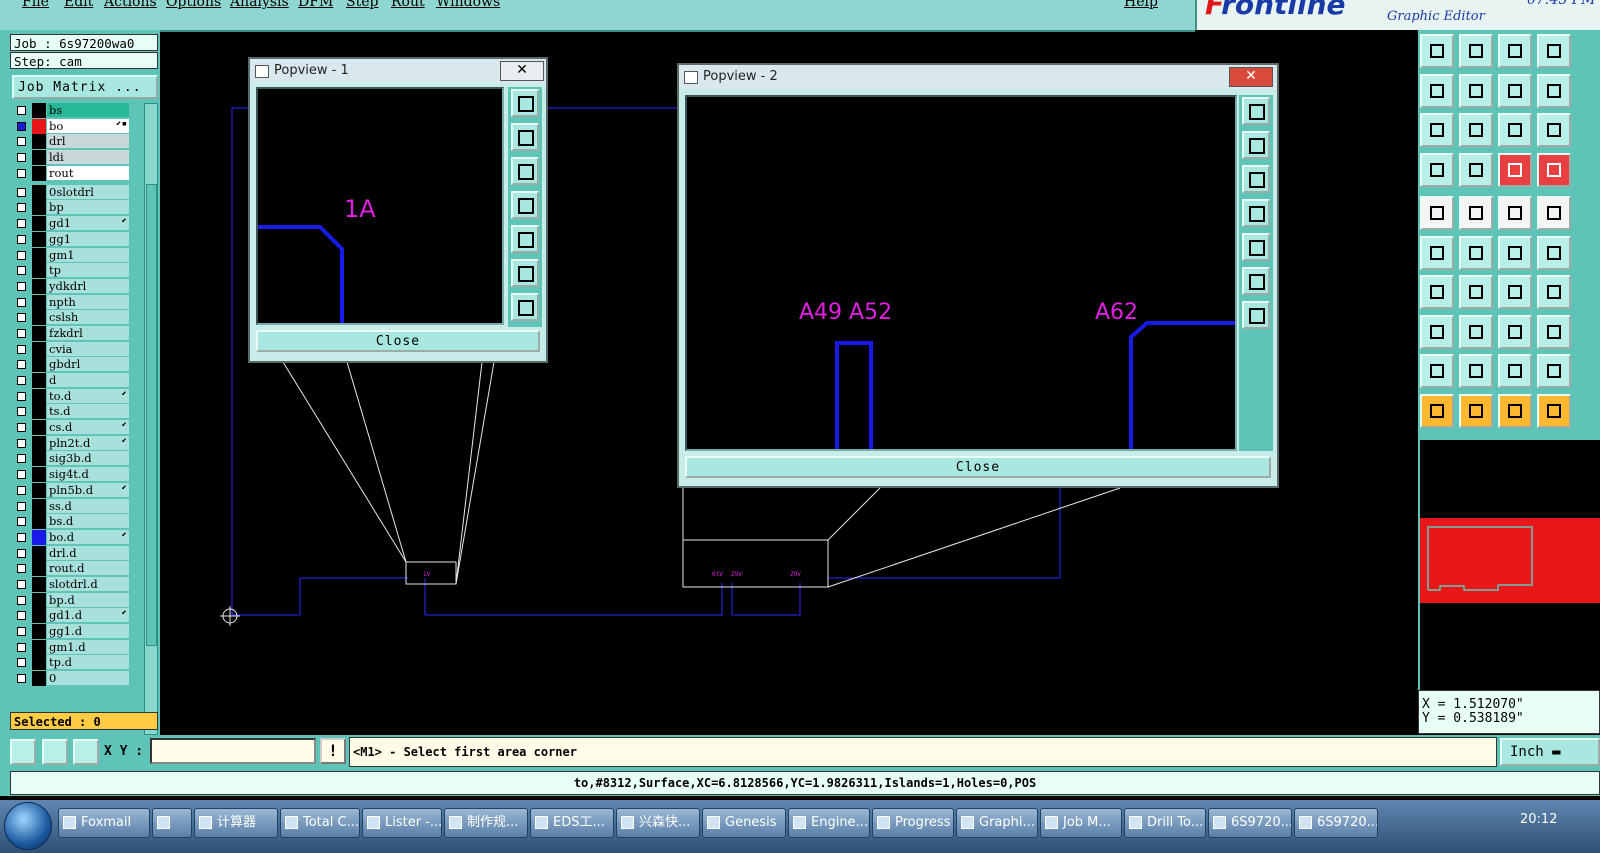 The image size is (1600, 853). What do you see at coordinates (1550, 752) in the screenshot?
I see `units-select: Inch ▬` at bounding box center [1550, 752].